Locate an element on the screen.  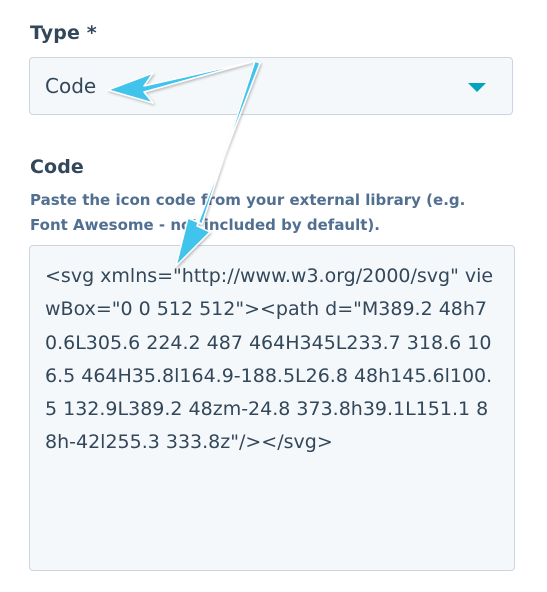
type-field-label: Type * is located at coordinates (63, 33).